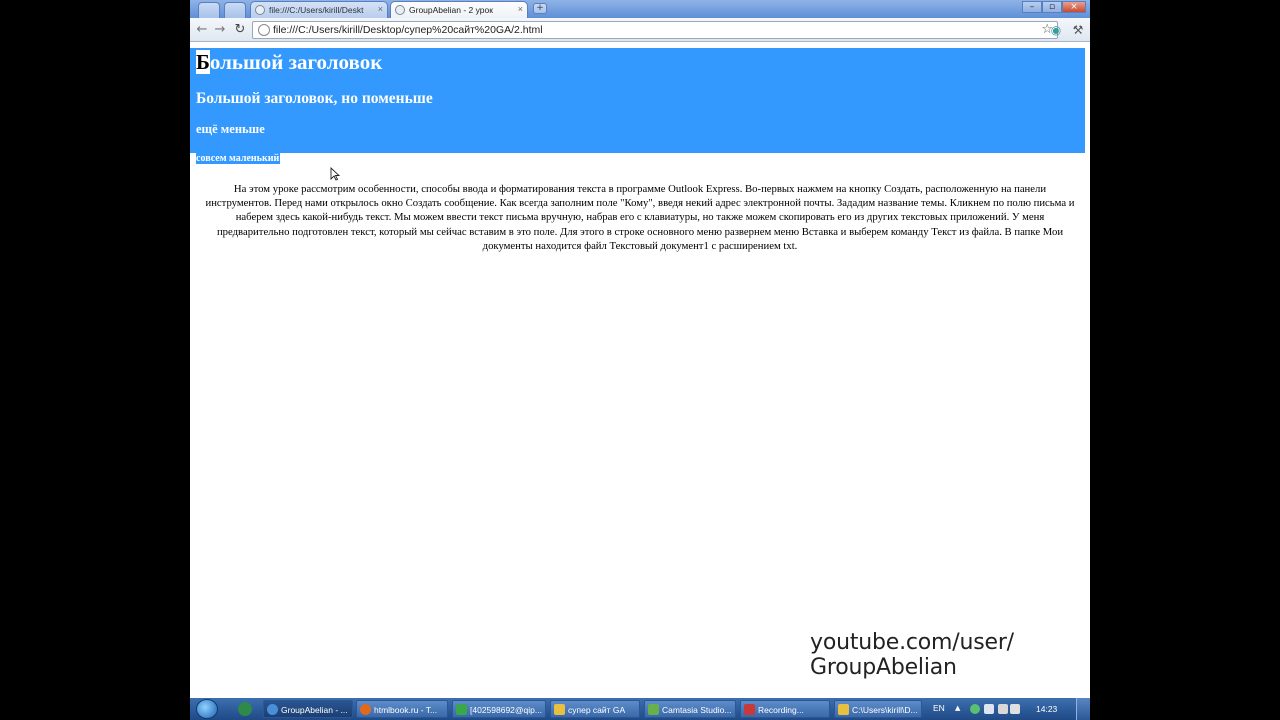 The width and height of the screenshot is (1280, 720). I want to click on selected-letter: Б, so click(203, 62).